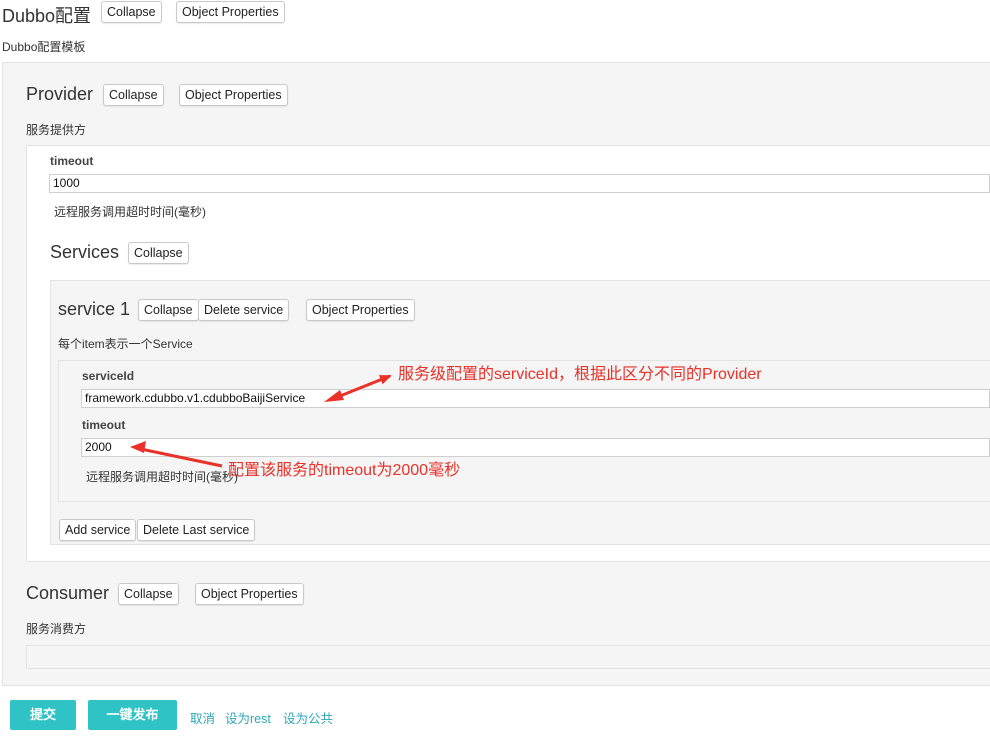 This screenshot has height=736, width=990. Describe the element at coordinates (308, 717) in the screenshot. I see `set-public-link: 设为公共` at that location.